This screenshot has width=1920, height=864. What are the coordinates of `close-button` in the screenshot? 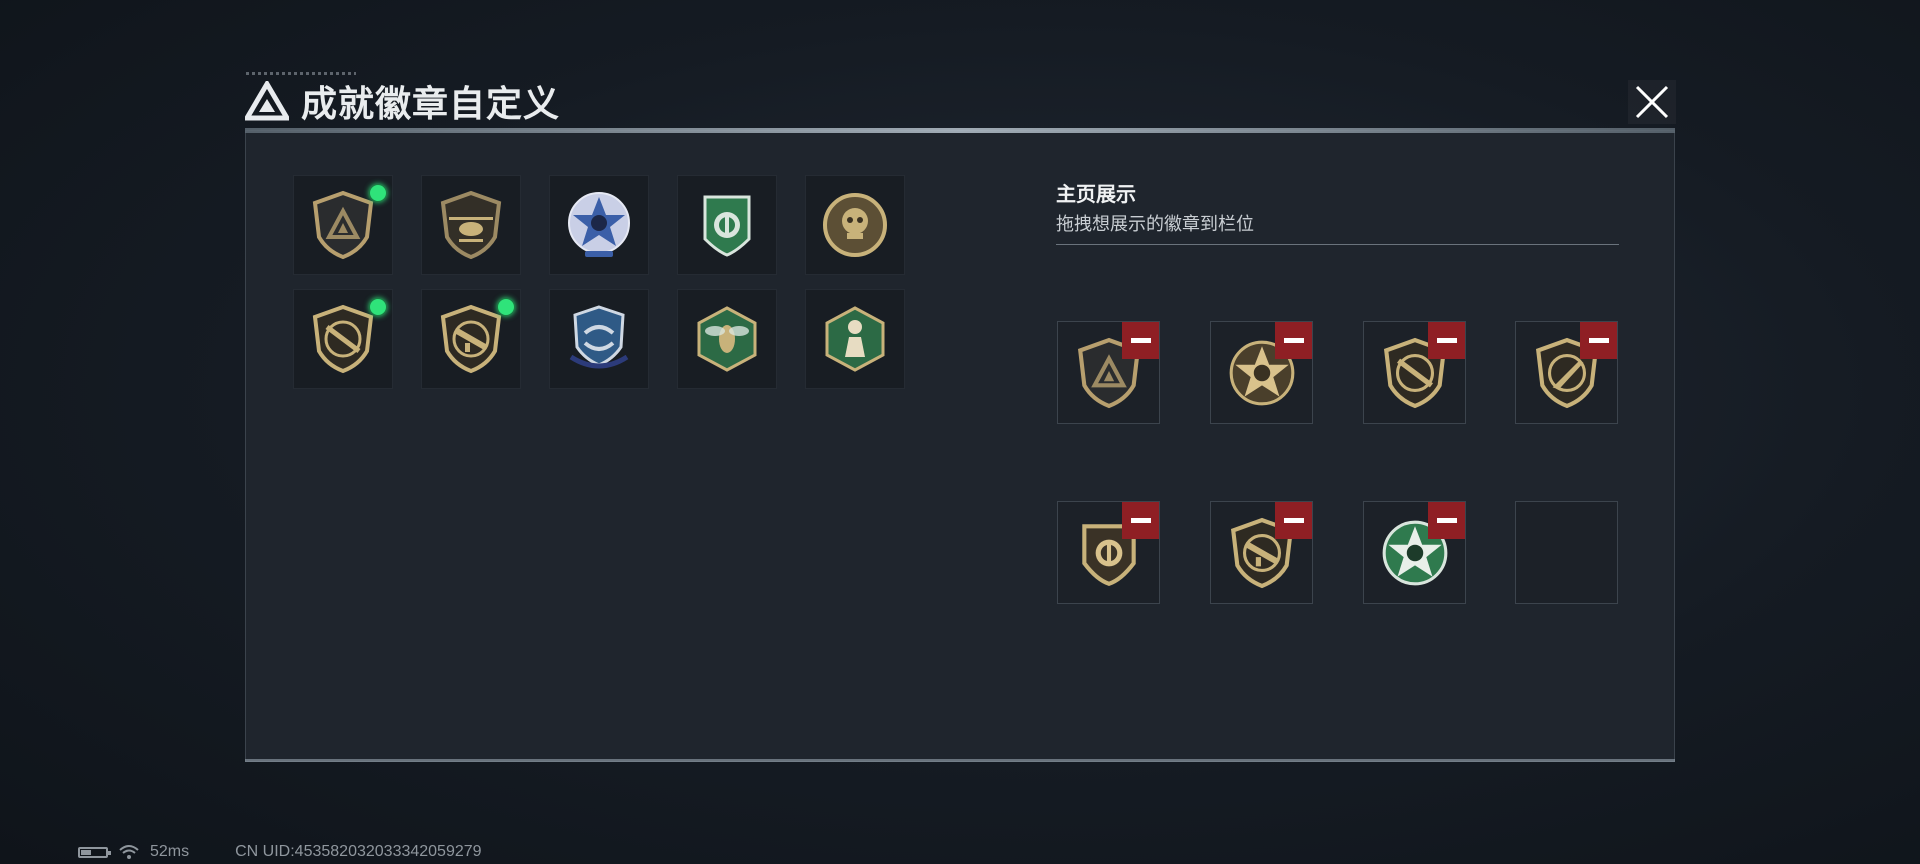 It's located at (1652, 102).